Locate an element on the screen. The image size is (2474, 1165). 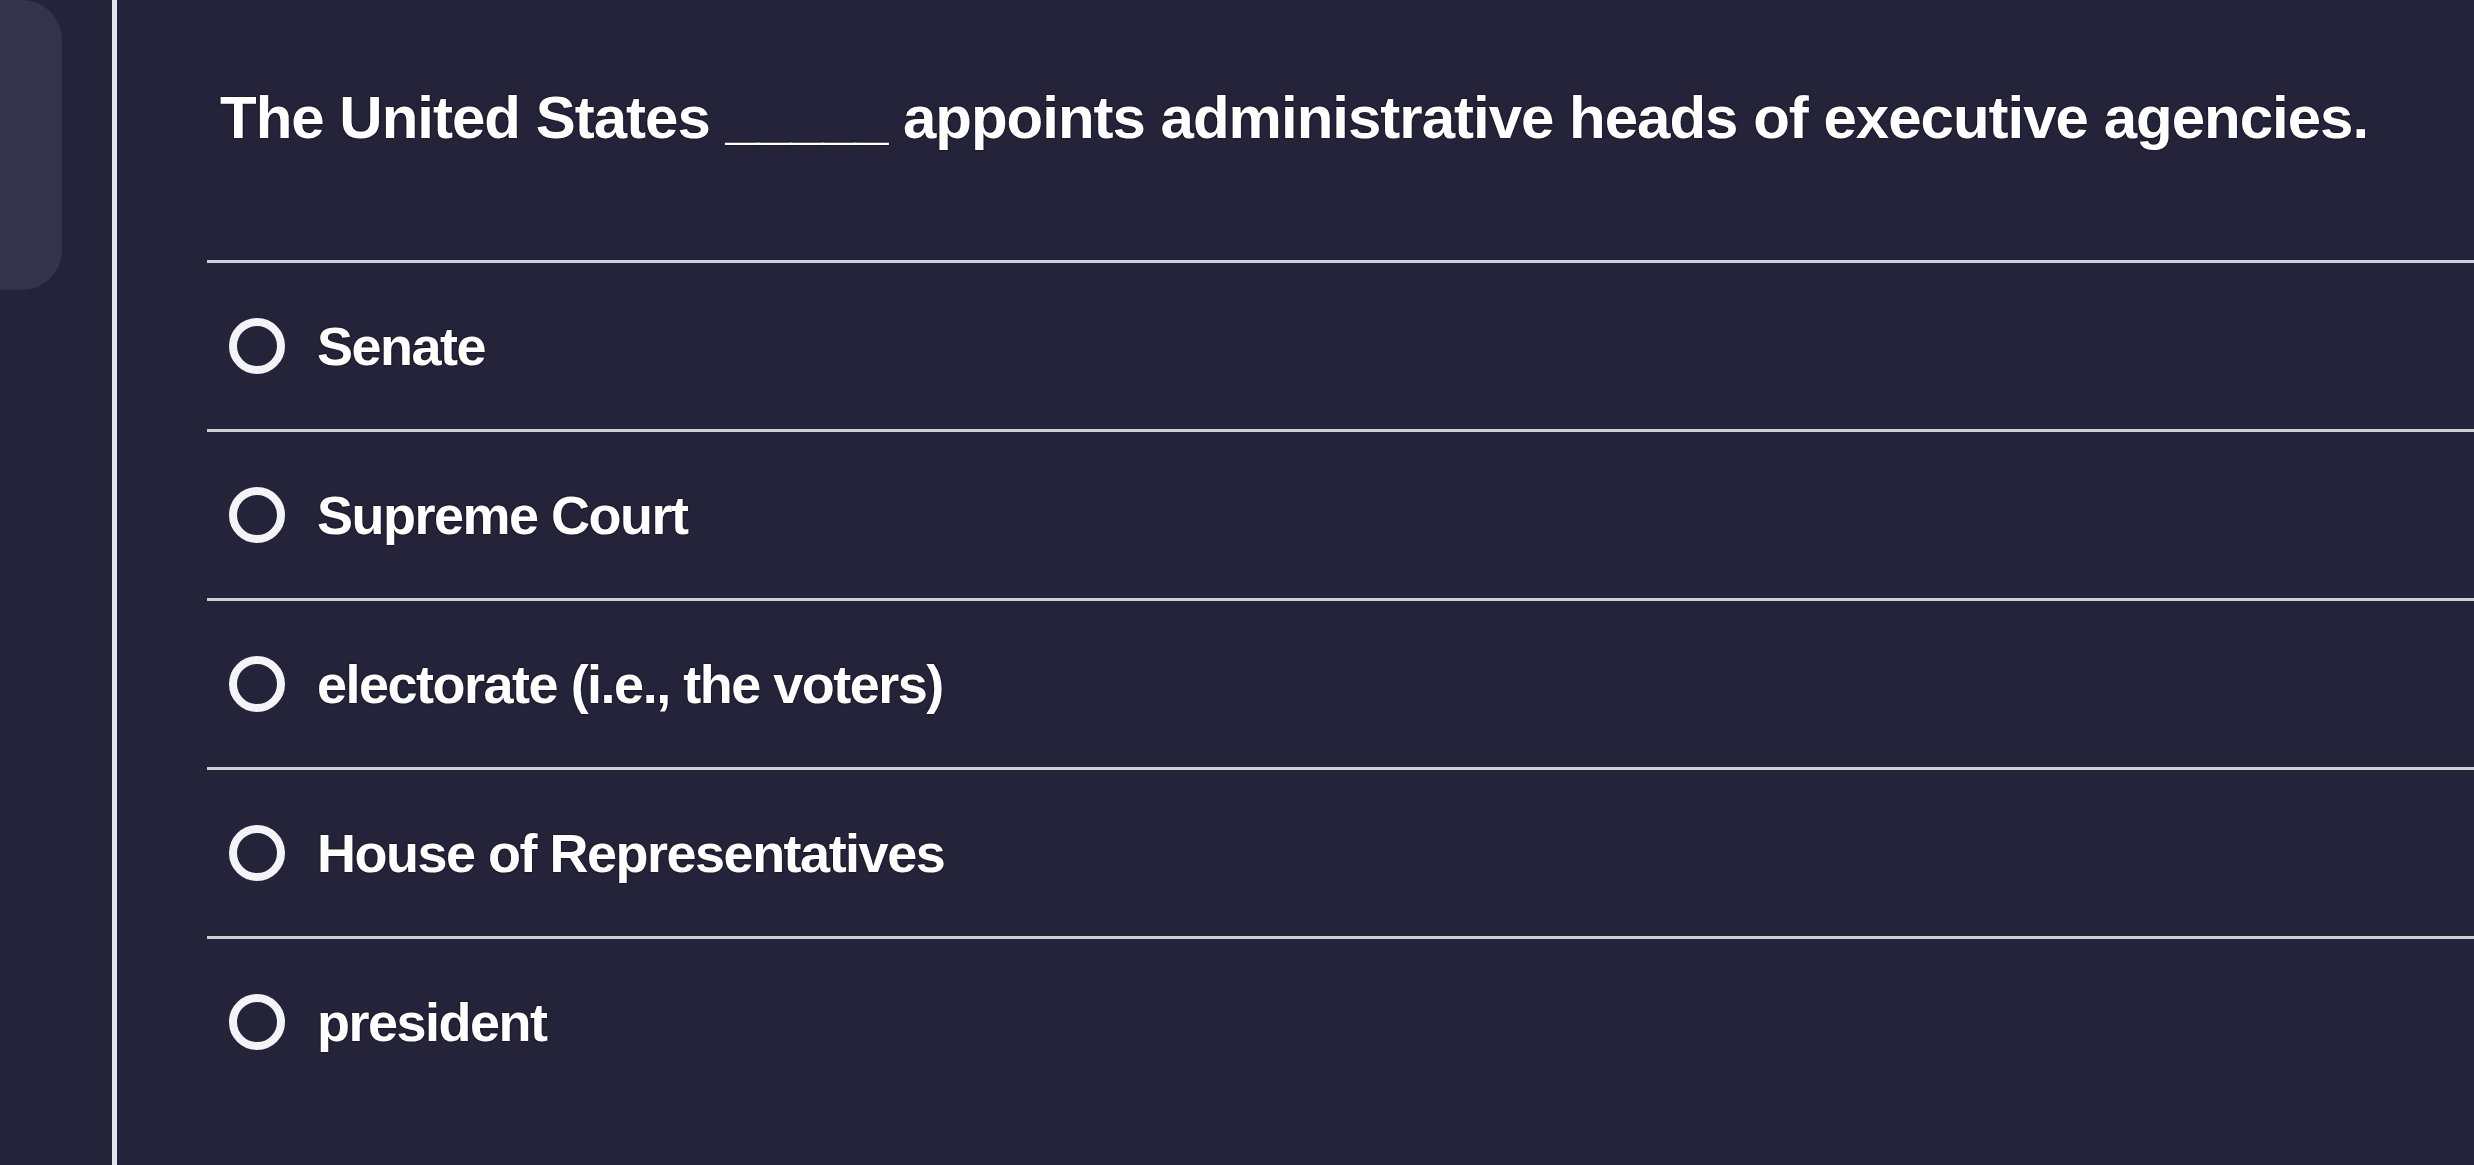
option-label: Supreme Court is located at coordinates (502, 515).